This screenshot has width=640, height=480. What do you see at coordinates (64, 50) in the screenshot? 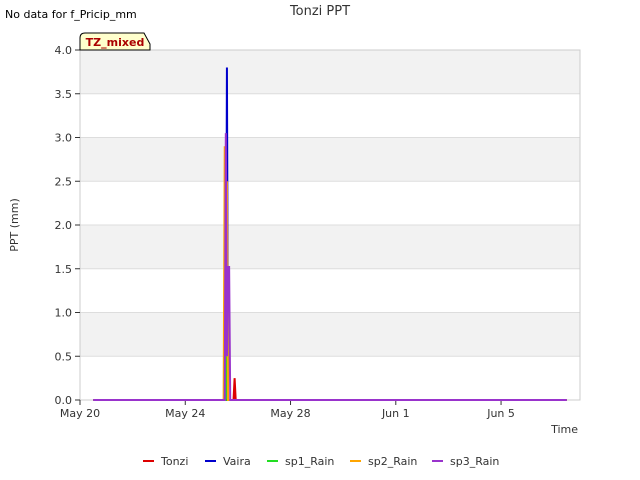
I see `y-tick-label: 4.0` at bounding box center [64, 50].